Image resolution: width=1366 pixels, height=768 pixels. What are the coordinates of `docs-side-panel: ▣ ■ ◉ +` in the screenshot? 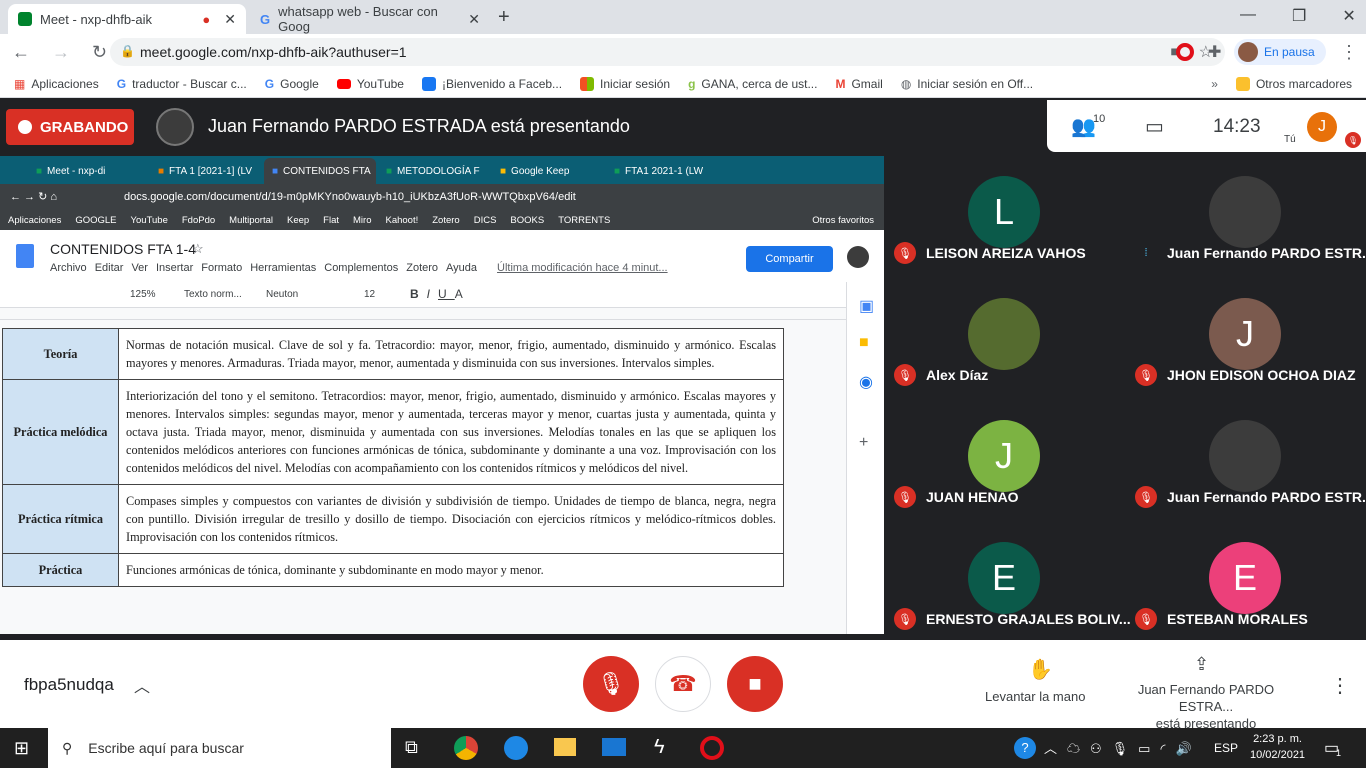 It's located at (865, 458).